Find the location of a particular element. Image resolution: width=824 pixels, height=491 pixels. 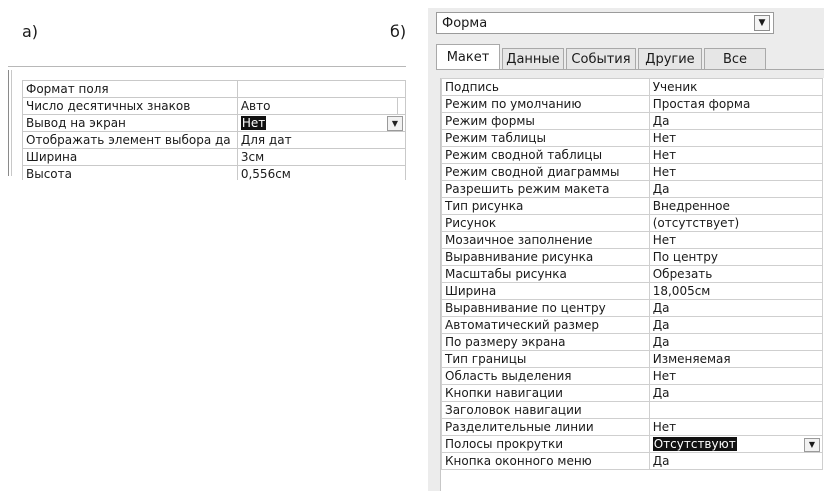

object-selector: Форма ▼ is located at coordinates (605, 23).